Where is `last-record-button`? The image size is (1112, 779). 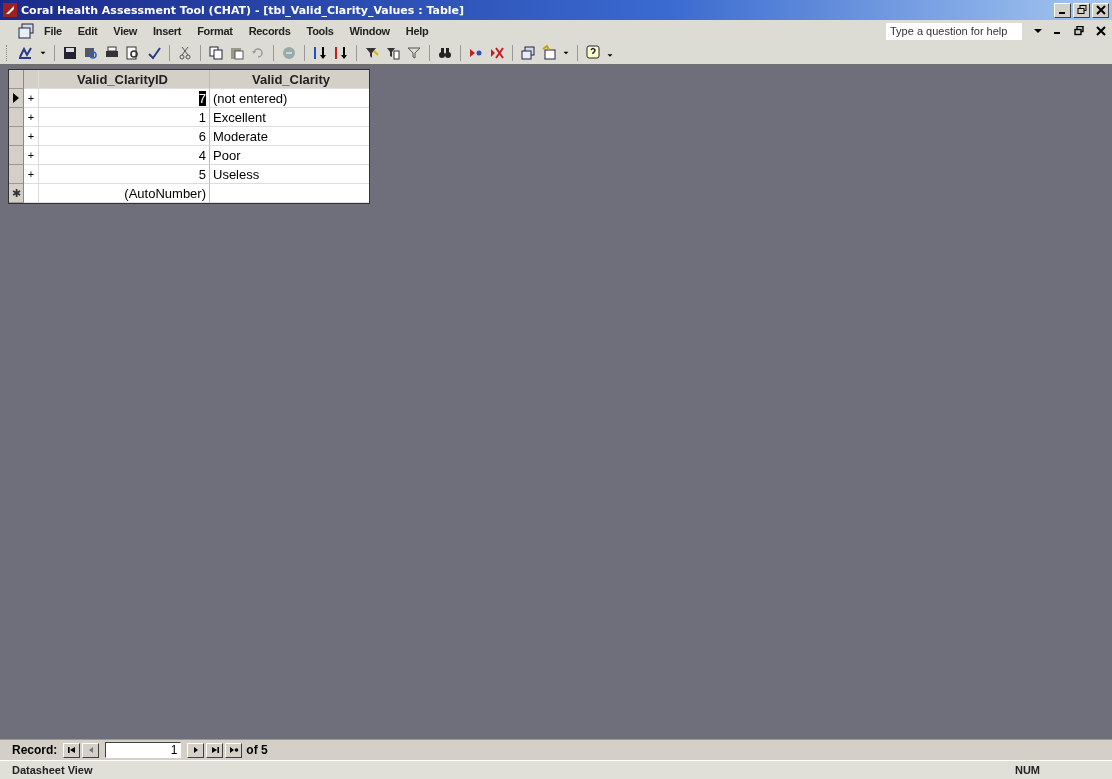 last-record-button is located at coordinates (215, 750).